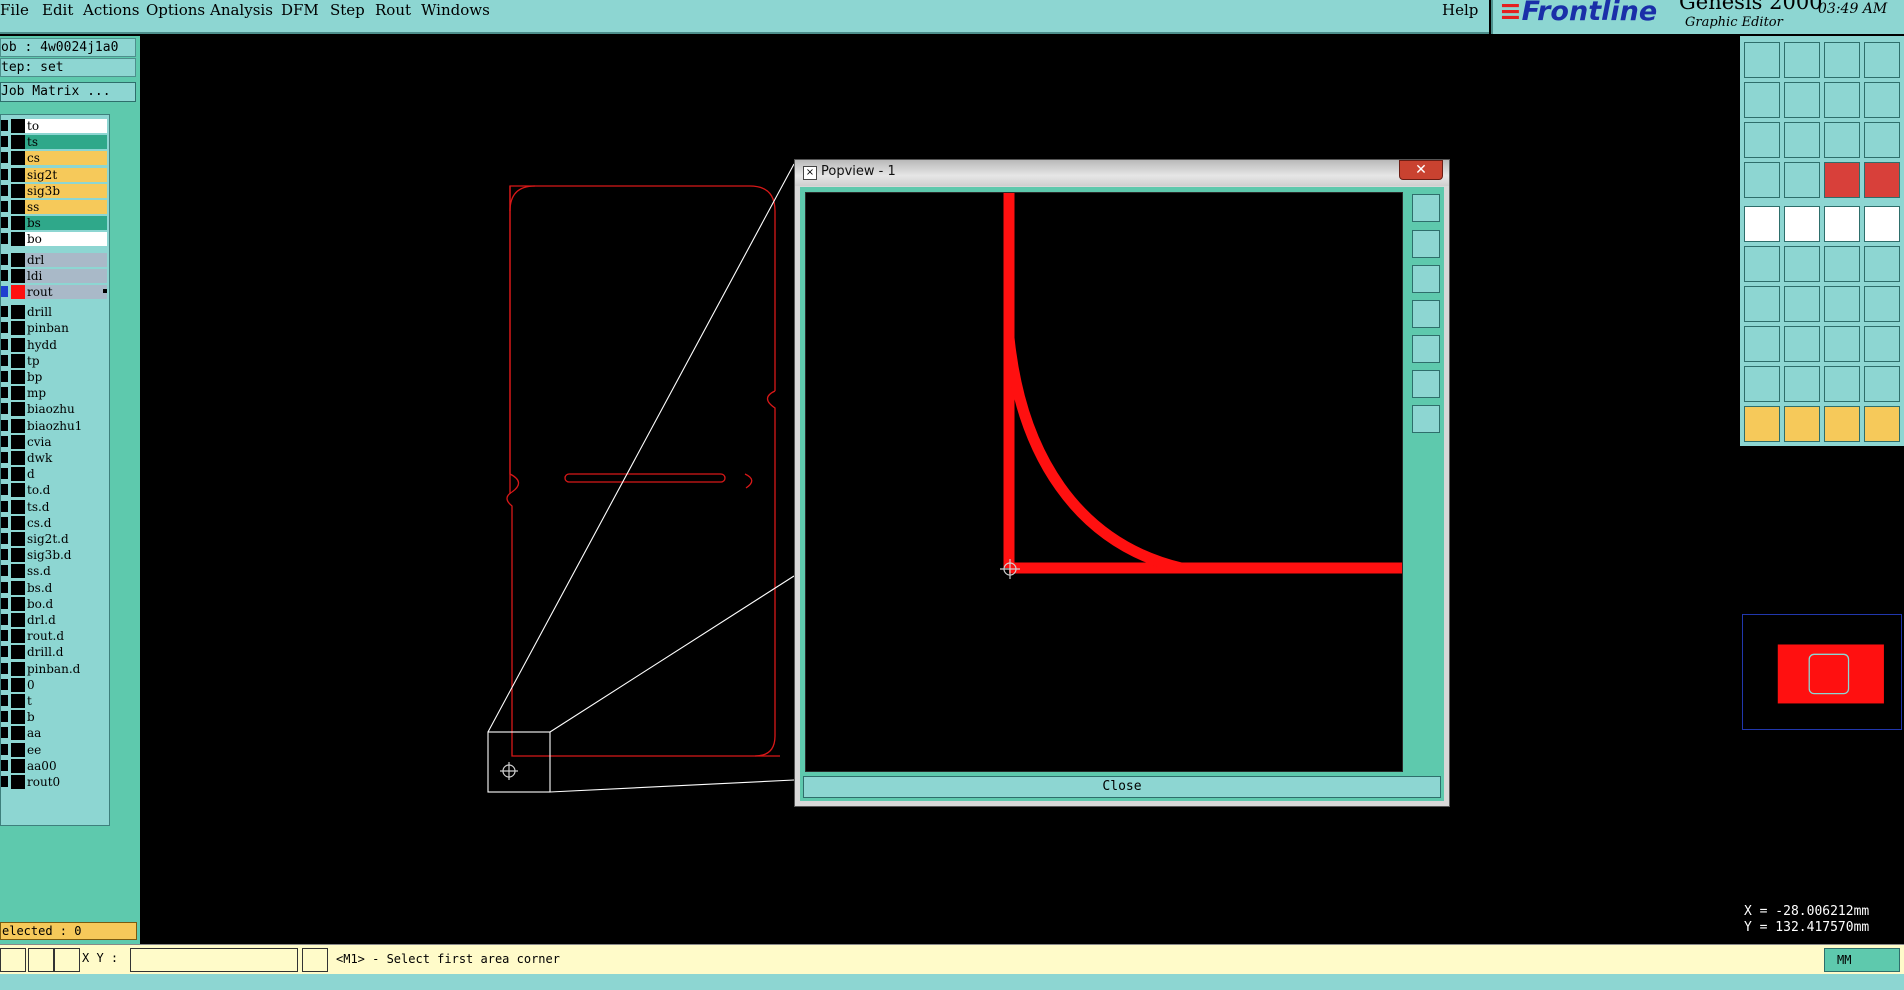 The width and height of the screenshot is (1904, 990). Describe the element at coordinates (66, 312) in the screenshot. I see `layer-name: drill` at that location.